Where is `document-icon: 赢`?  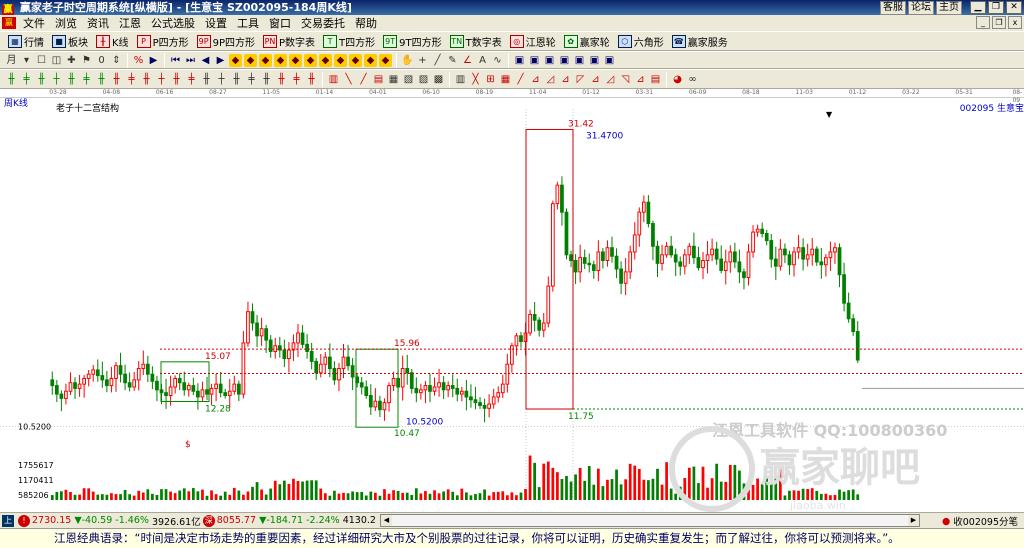 document-icon: 赢 is located at coordinates (9, 23).